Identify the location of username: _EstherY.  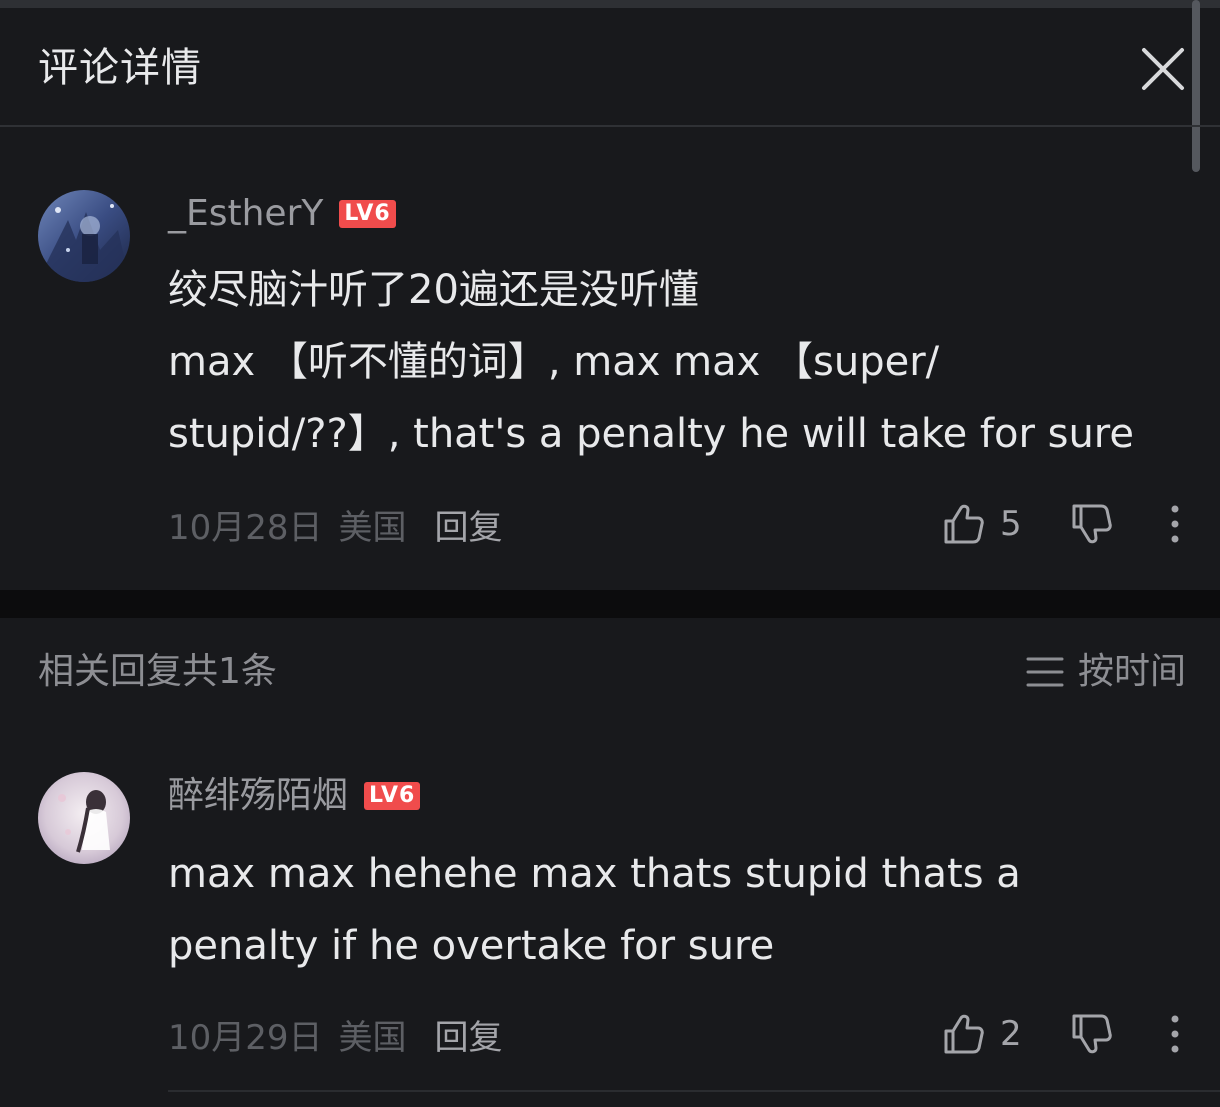
(245, 214).